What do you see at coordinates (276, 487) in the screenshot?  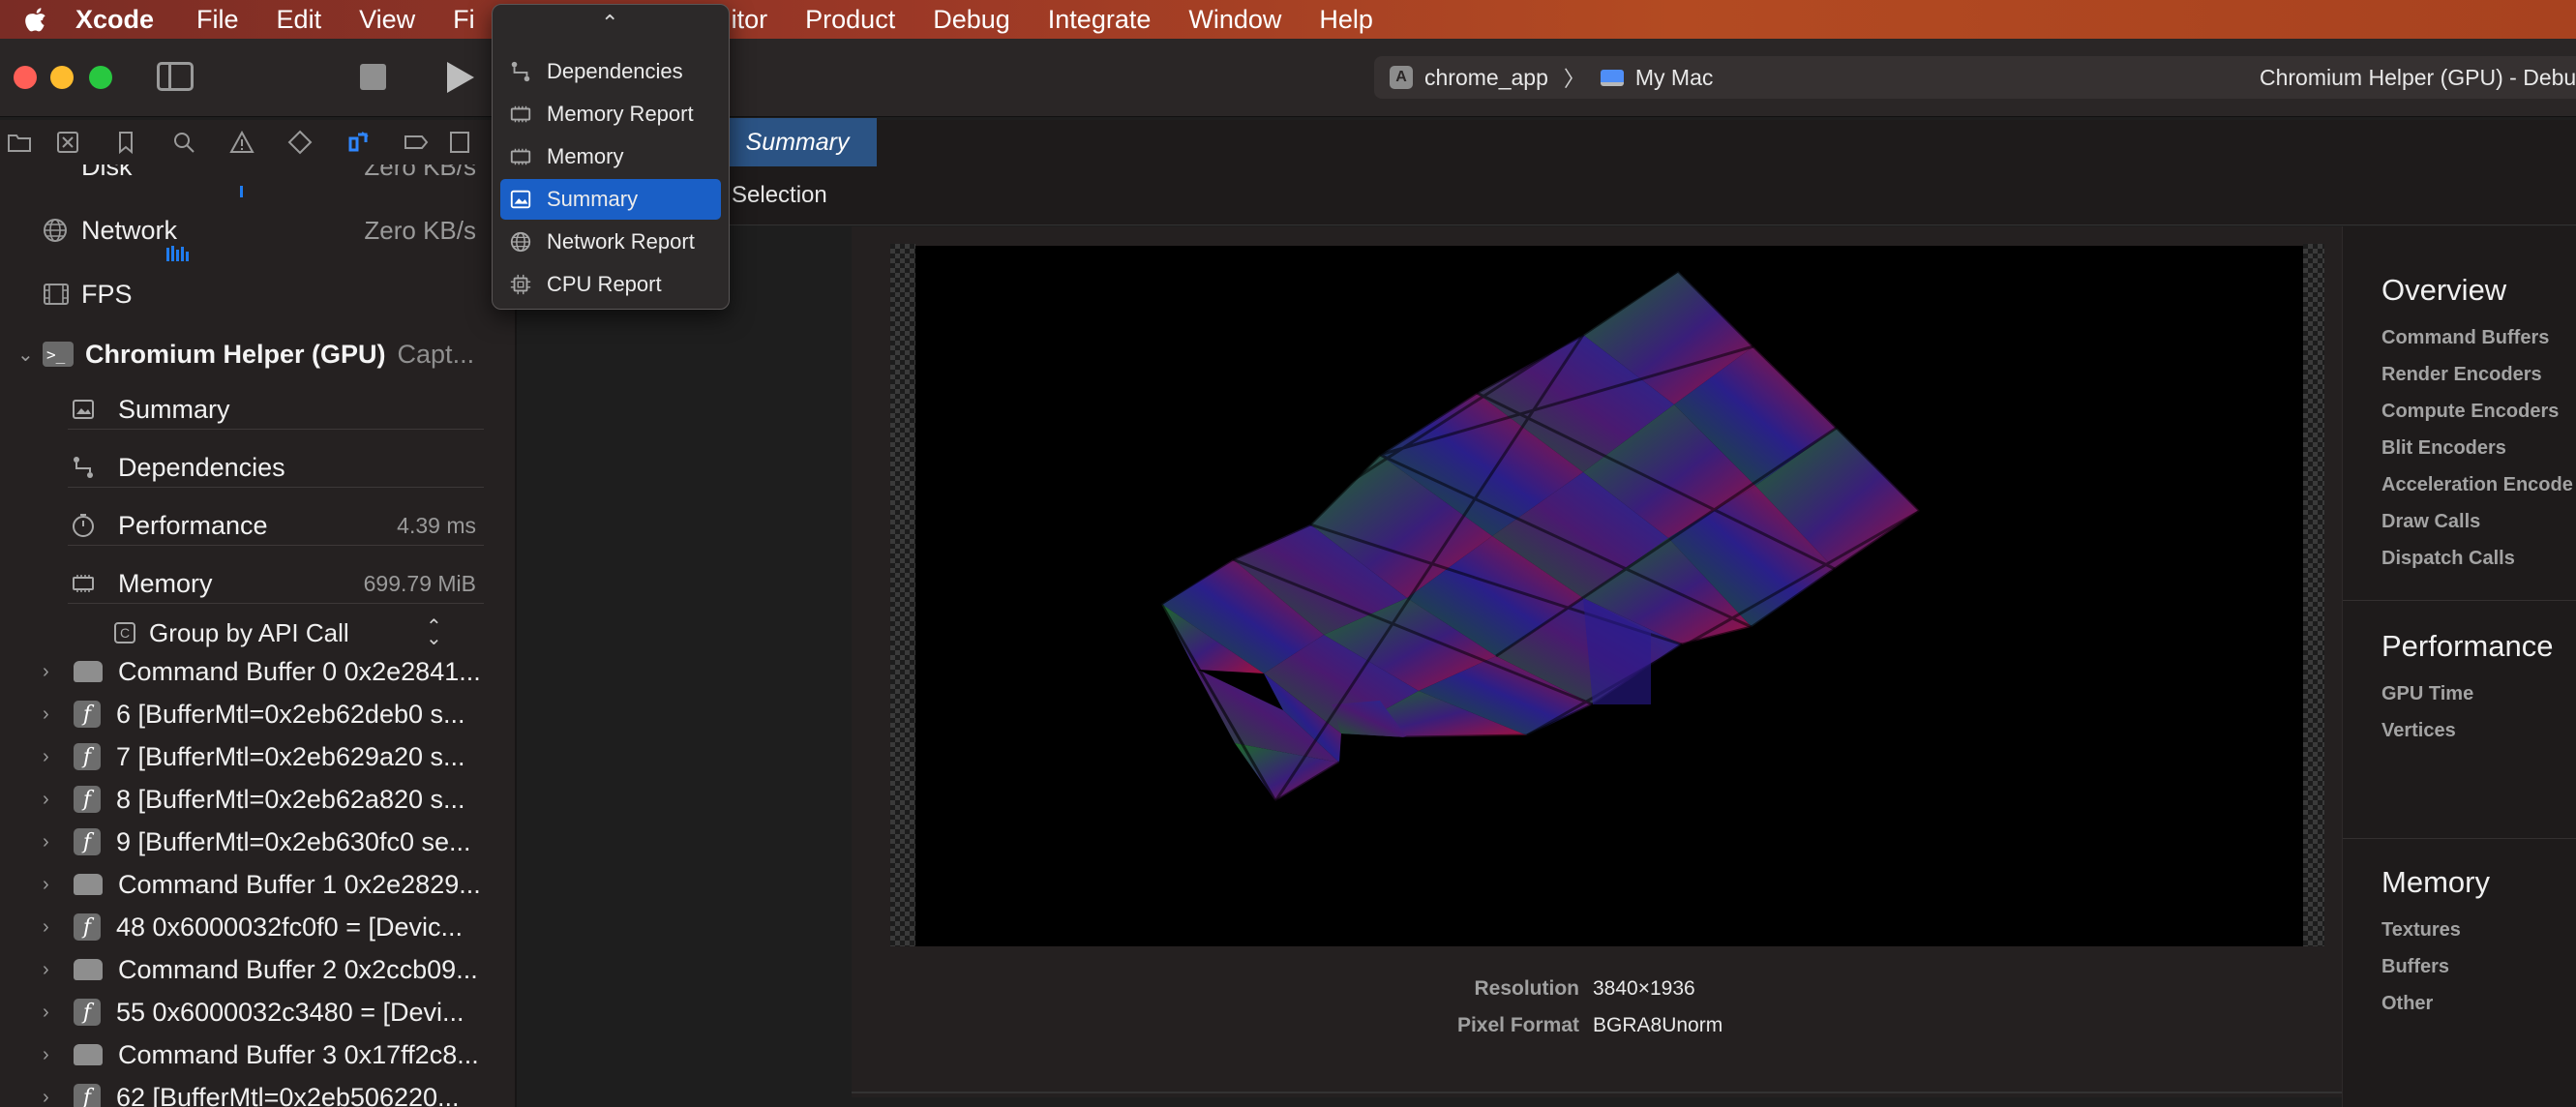 I see `divider` at bounding box center [276, 487].